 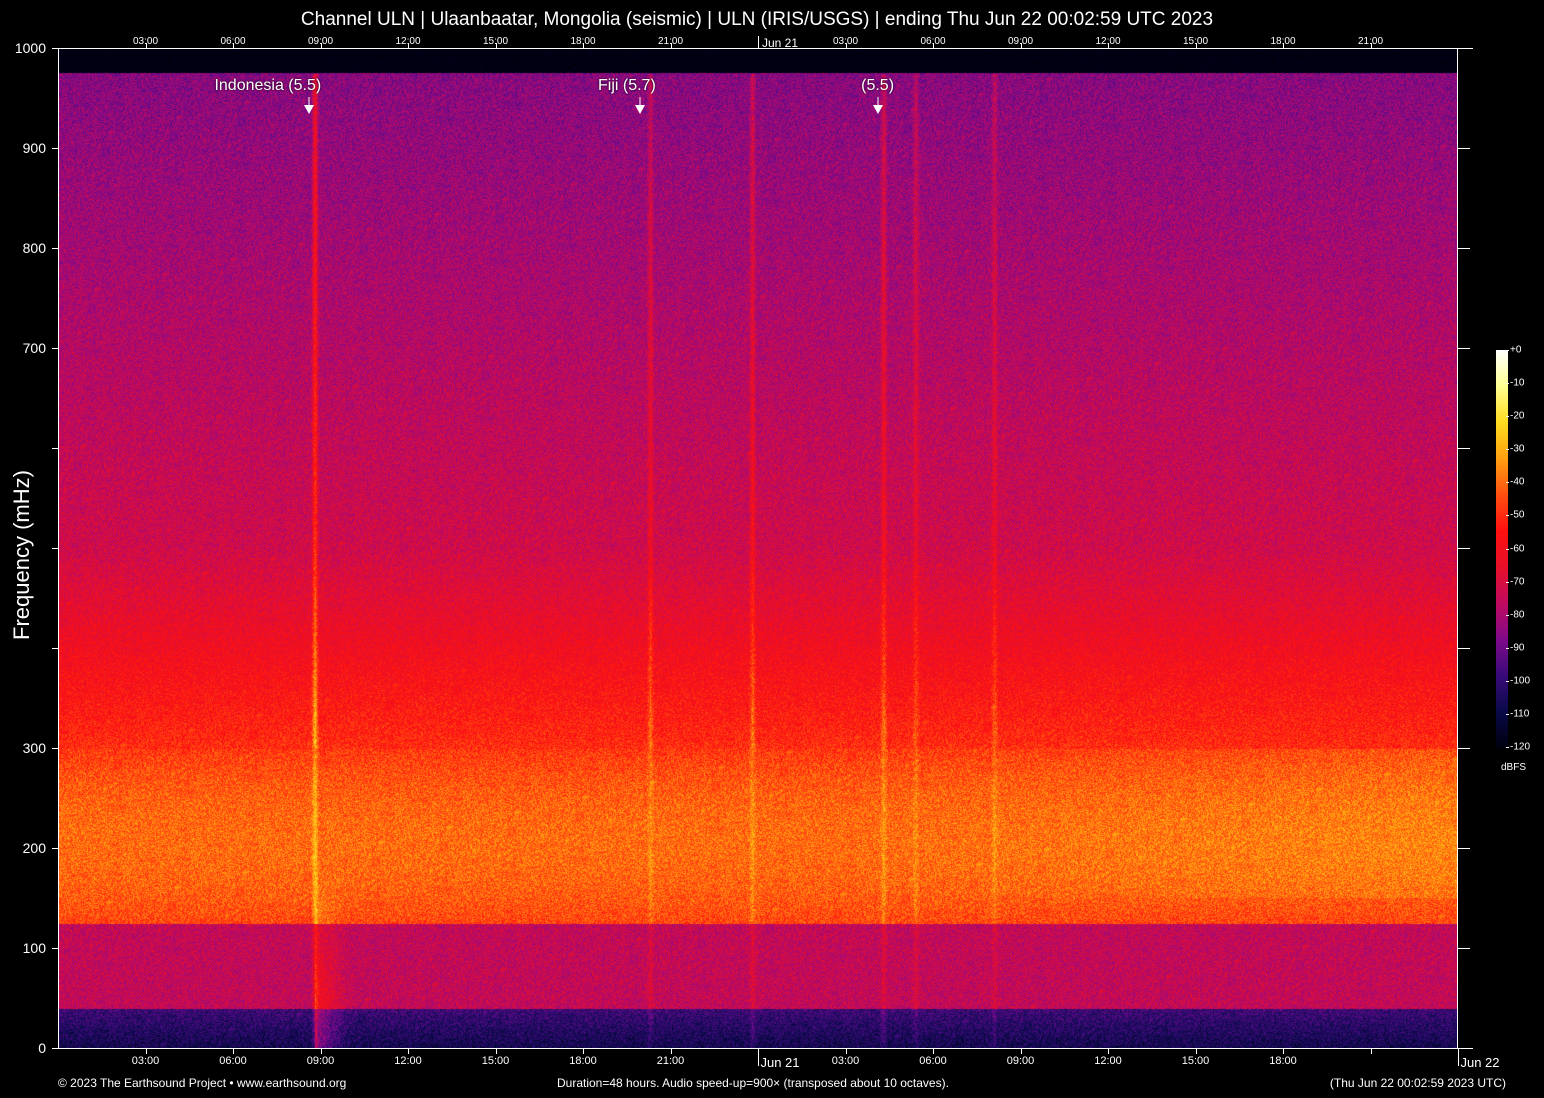 What do you see at coordinates (780, 1062) in the screenshot?
I see `x-tick-label-bottom: Jun 21` at bounding box center [780, 1062].